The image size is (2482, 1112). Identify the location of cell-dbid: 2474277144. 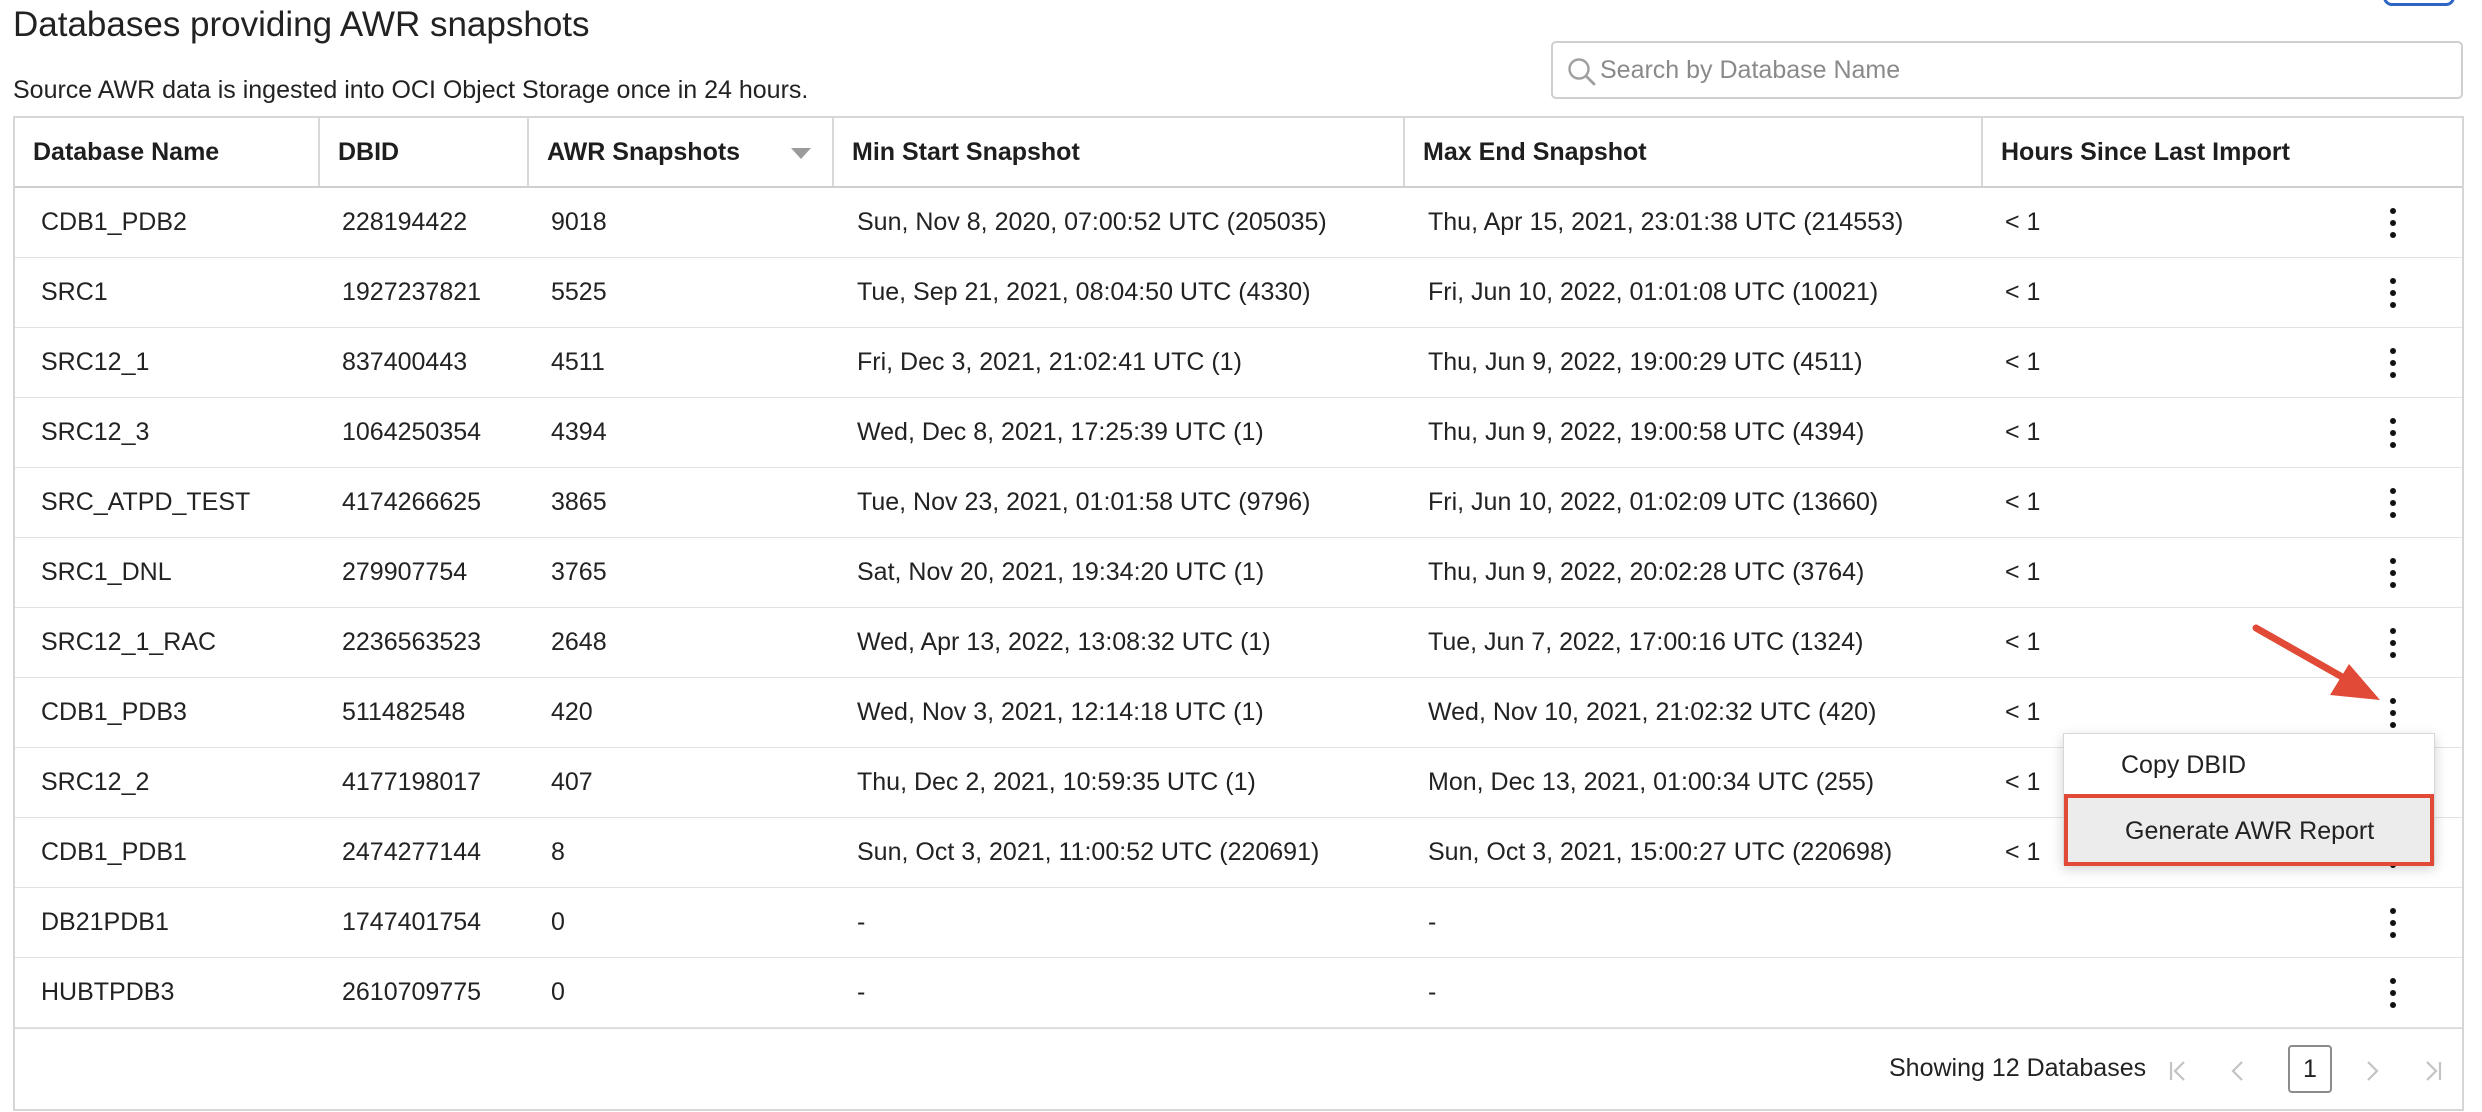
(412, 852).